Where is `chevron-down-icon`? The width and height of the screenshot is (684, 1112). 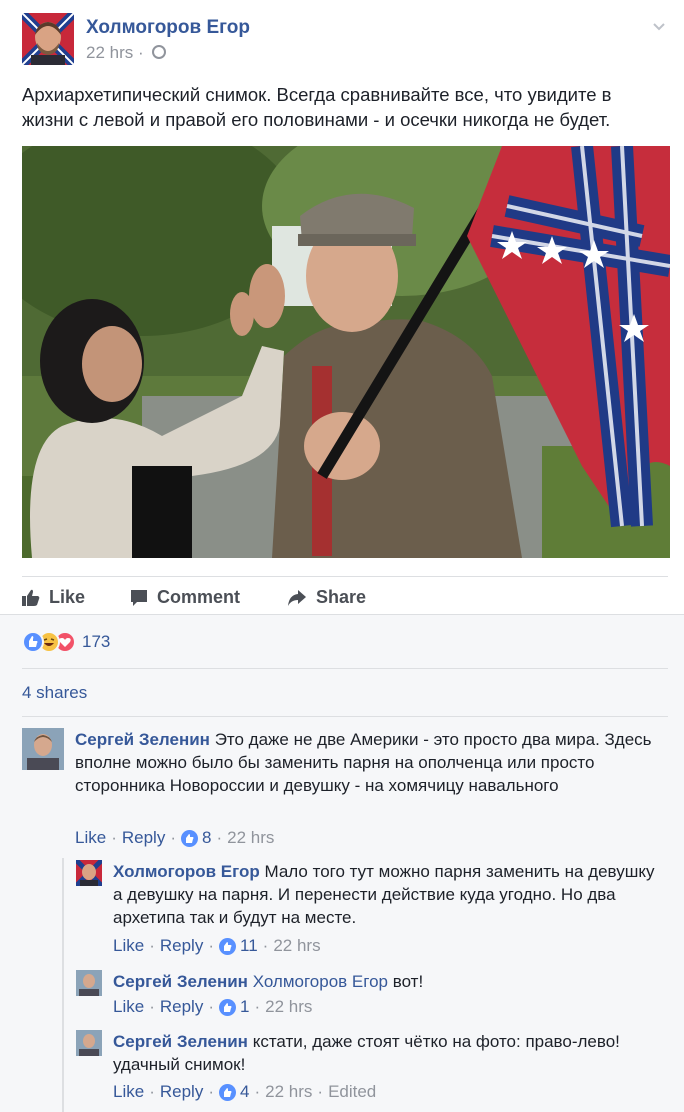 chevron-down-icon is located at coordinates (659, 26).